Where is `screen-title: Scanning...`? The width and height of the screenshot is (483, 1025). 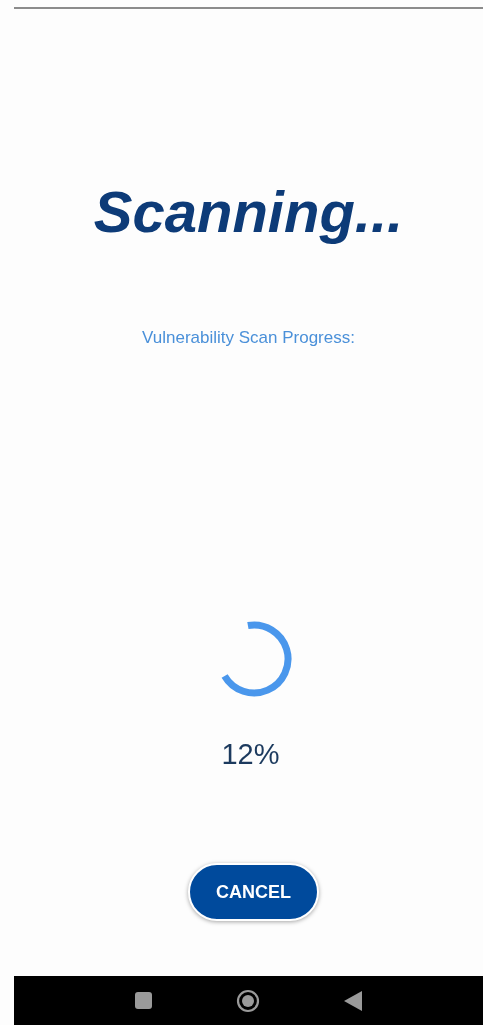 screen-title: Scanning... is located at coordinates (248, 212).